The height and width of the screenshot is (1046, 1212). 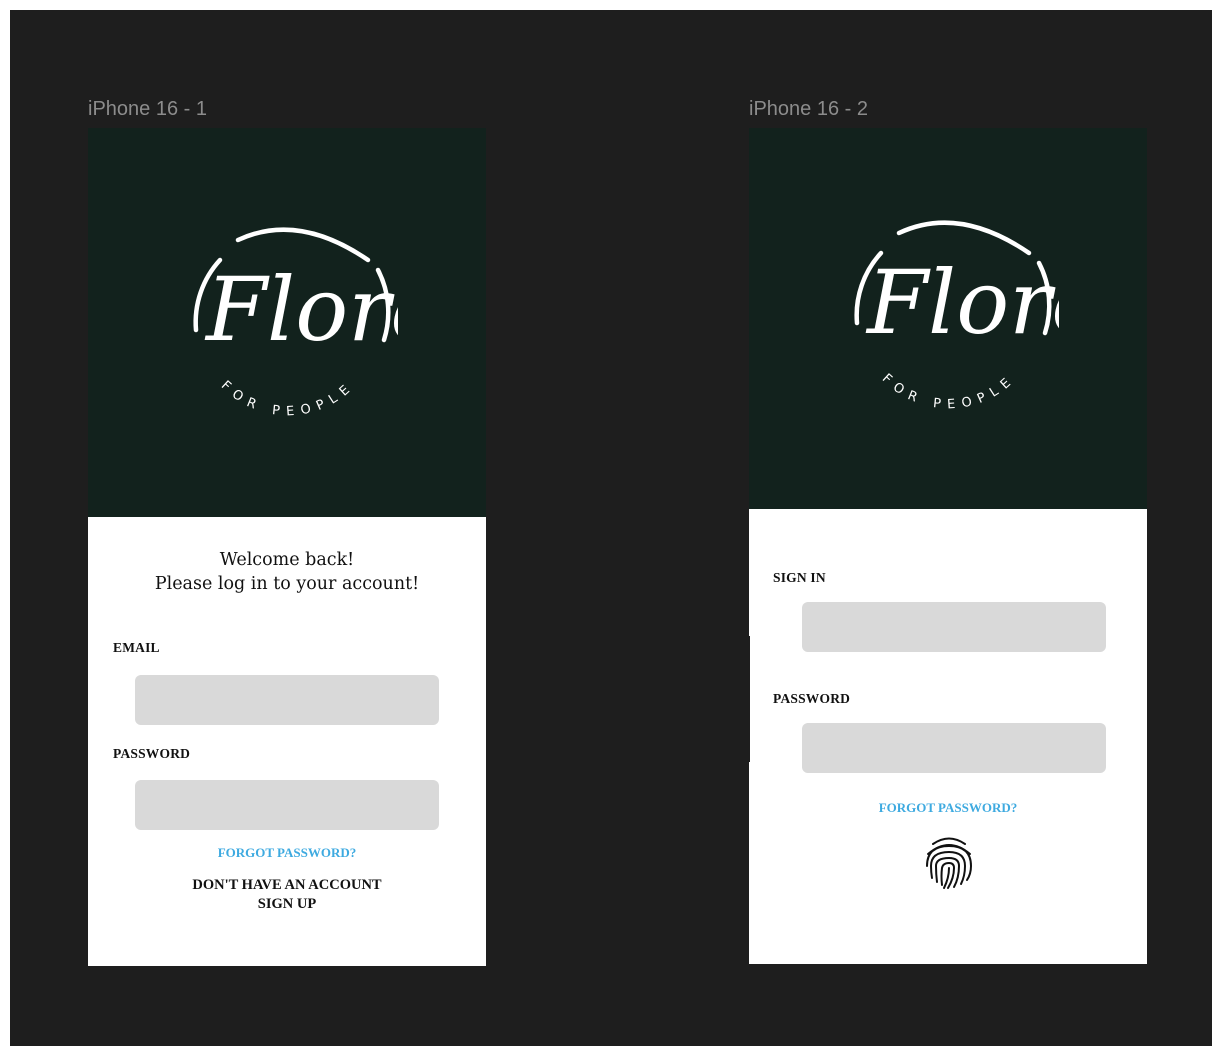 I want to click on welcome-line-1: Welcome back!, so click(x=287, y=560).